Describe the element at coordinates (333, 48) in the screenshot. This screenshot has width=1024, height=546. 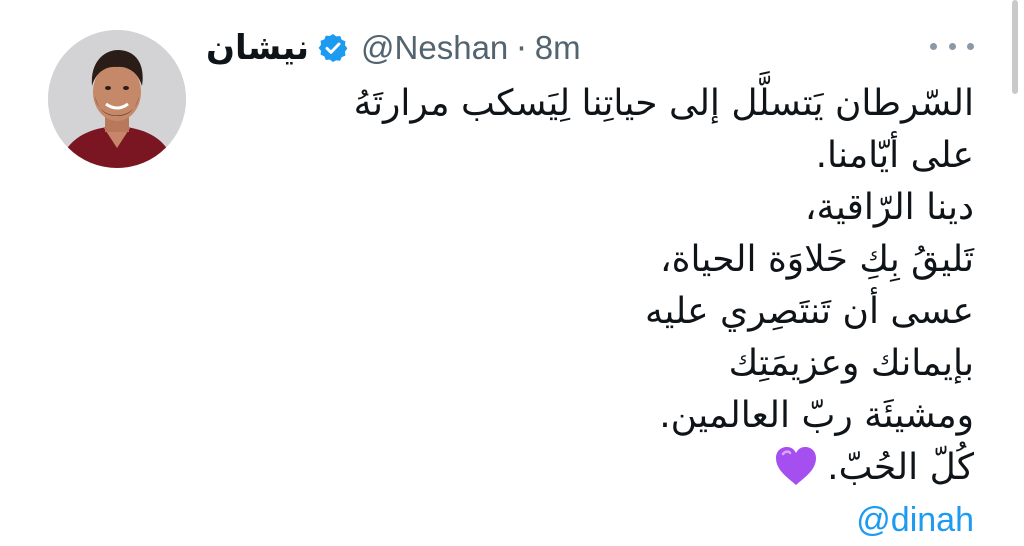
I see `verified-badge-icon` at that location.